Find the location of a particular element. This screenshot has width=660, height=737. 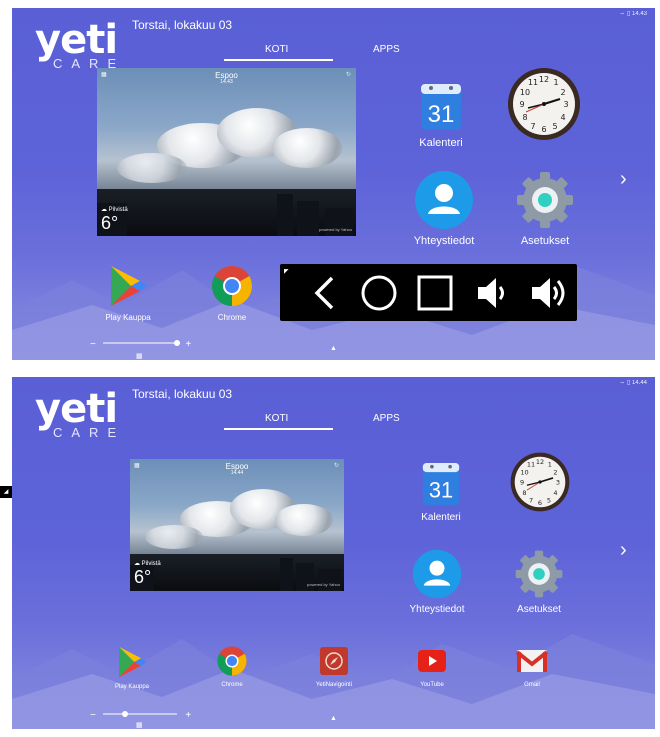

svg-text: 12 is located at coordinates (540, 462).